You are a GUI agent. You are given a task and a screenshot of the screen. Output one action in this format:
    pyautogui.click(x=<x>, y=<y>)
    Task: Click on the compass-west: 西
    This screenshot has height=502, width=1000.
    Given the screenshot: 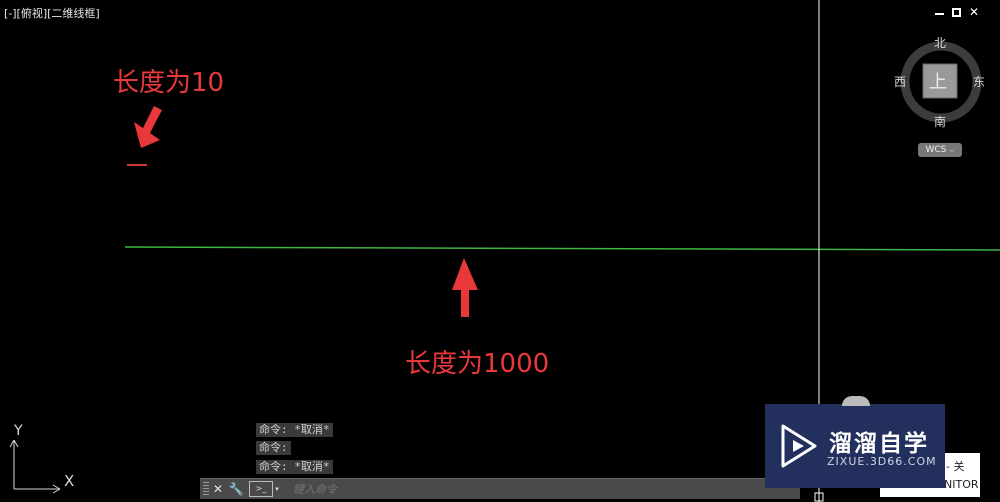 What is the action you would take?
    pyautogui.click(x=900, y=81)
    